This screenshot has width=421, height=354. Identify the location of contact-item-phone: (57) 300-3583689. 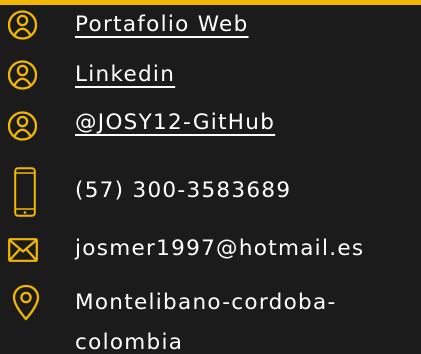
(210, 192).